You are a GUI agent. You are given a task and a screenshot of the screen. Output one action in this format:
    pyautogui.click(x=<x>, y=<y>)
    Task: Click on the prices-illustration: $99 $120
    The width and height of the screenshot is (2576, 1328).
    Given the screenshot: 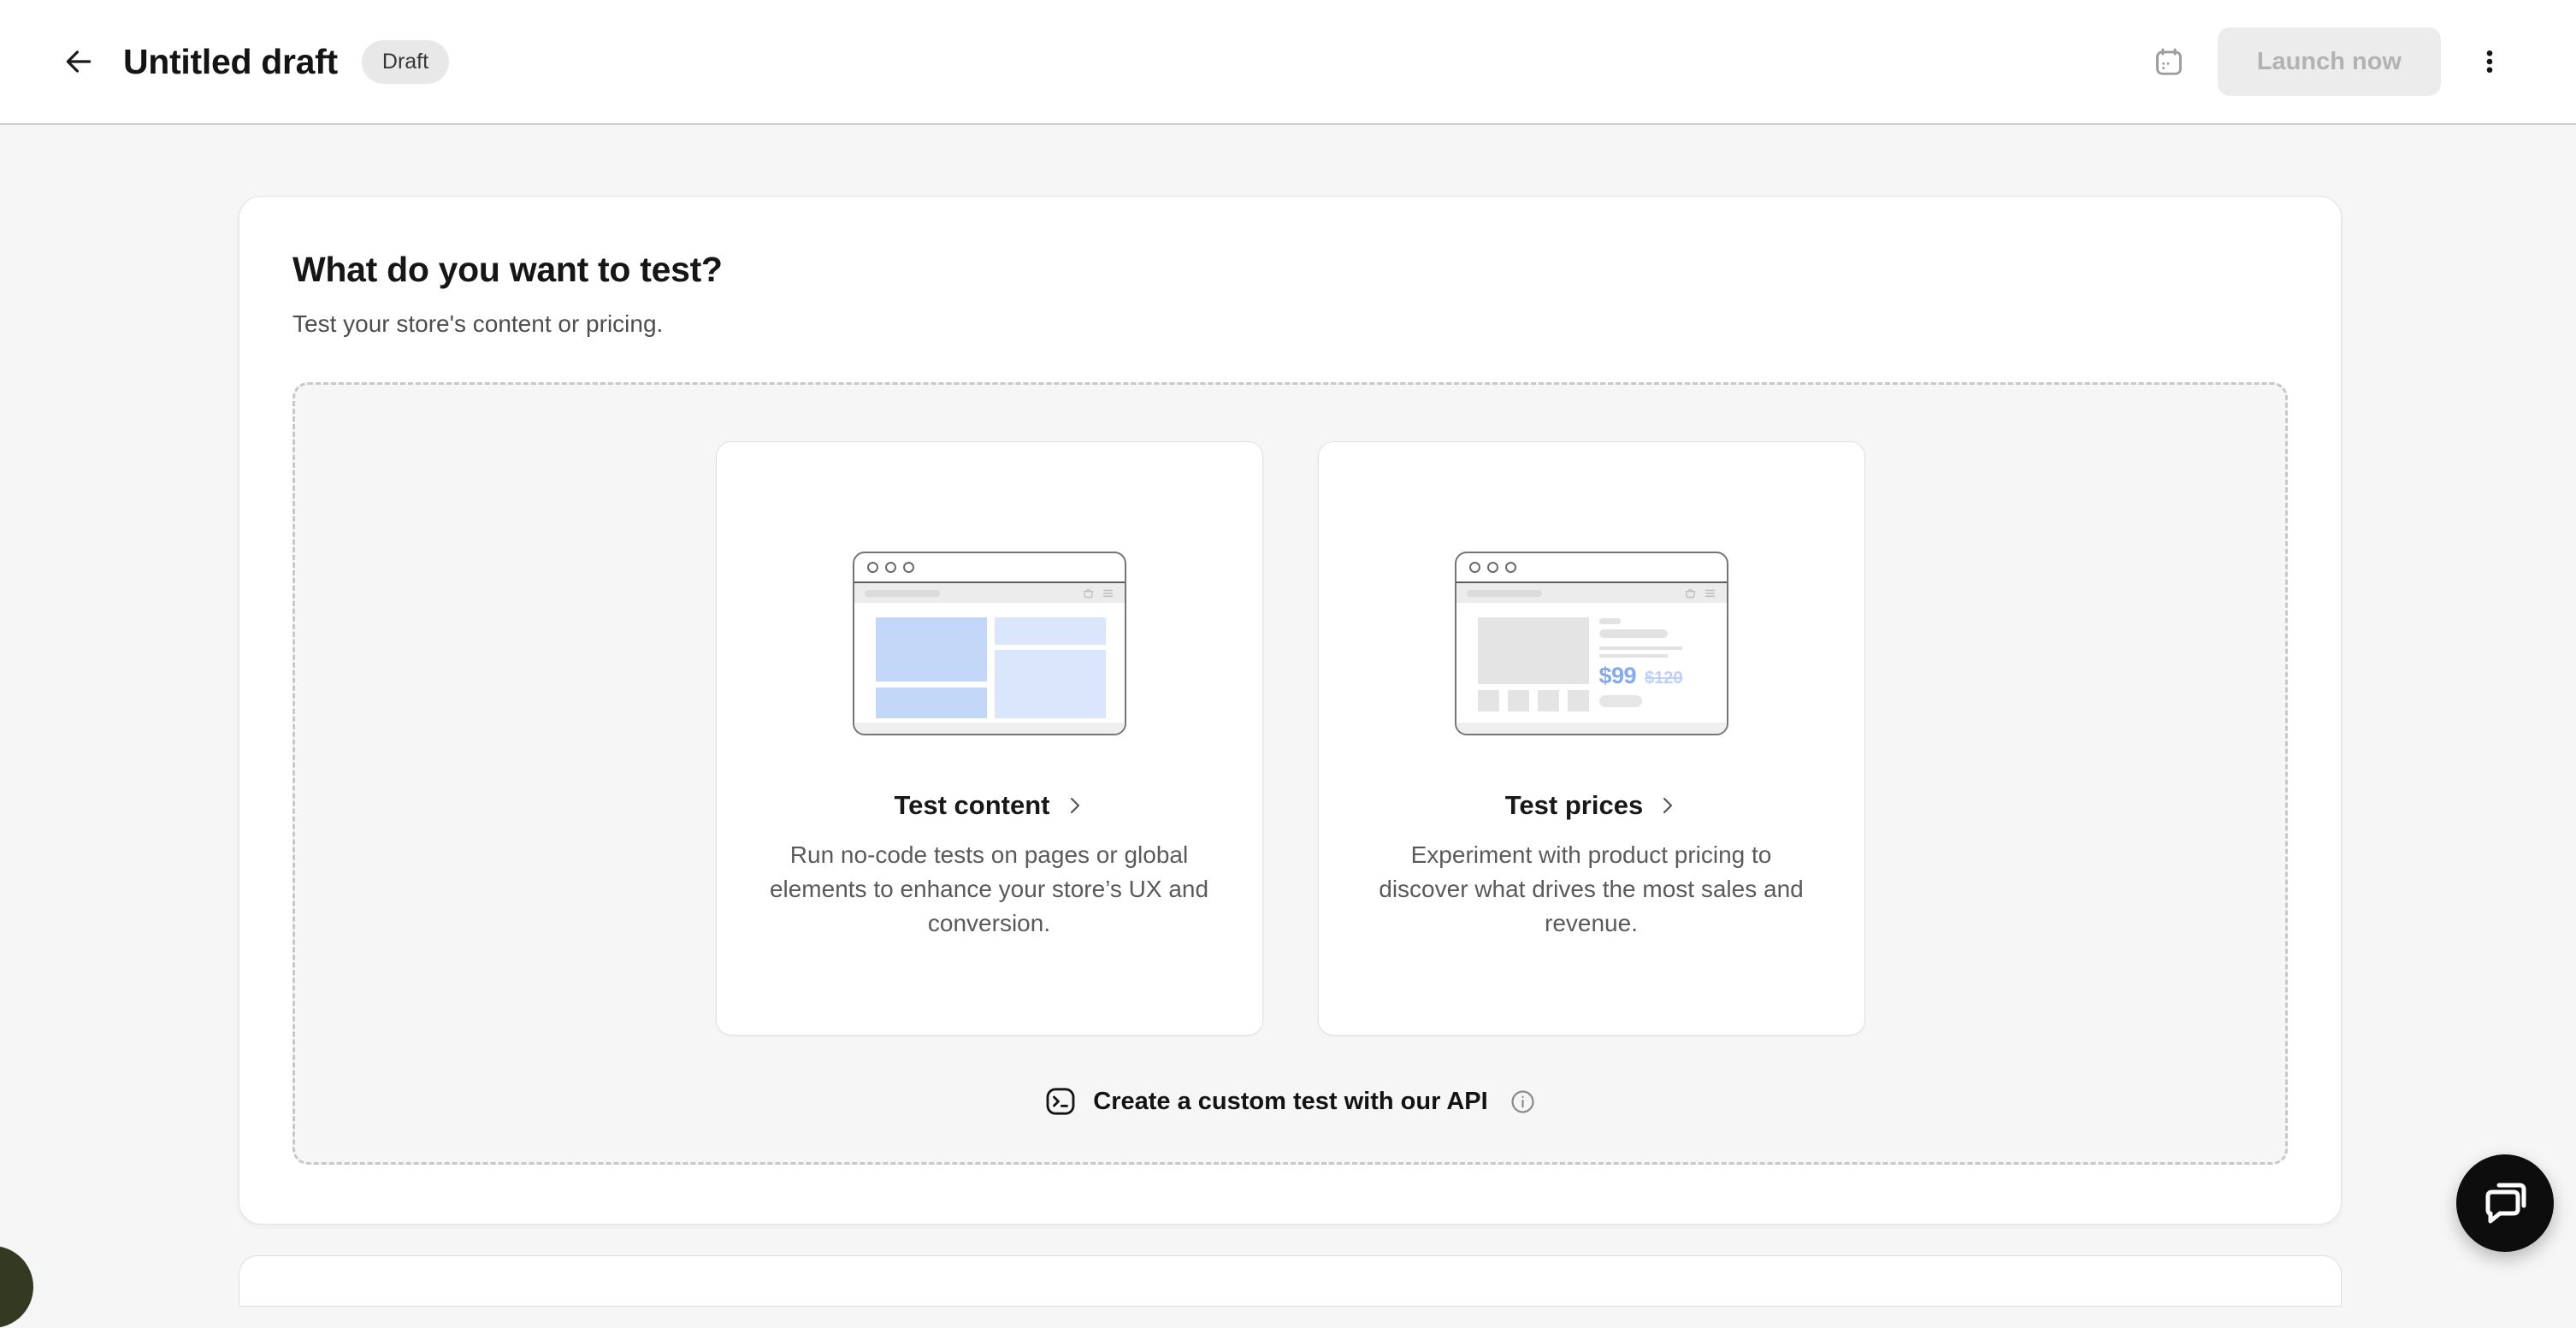 What is the action you would take?
    pyautogui.click(x=1591, y=644)
    